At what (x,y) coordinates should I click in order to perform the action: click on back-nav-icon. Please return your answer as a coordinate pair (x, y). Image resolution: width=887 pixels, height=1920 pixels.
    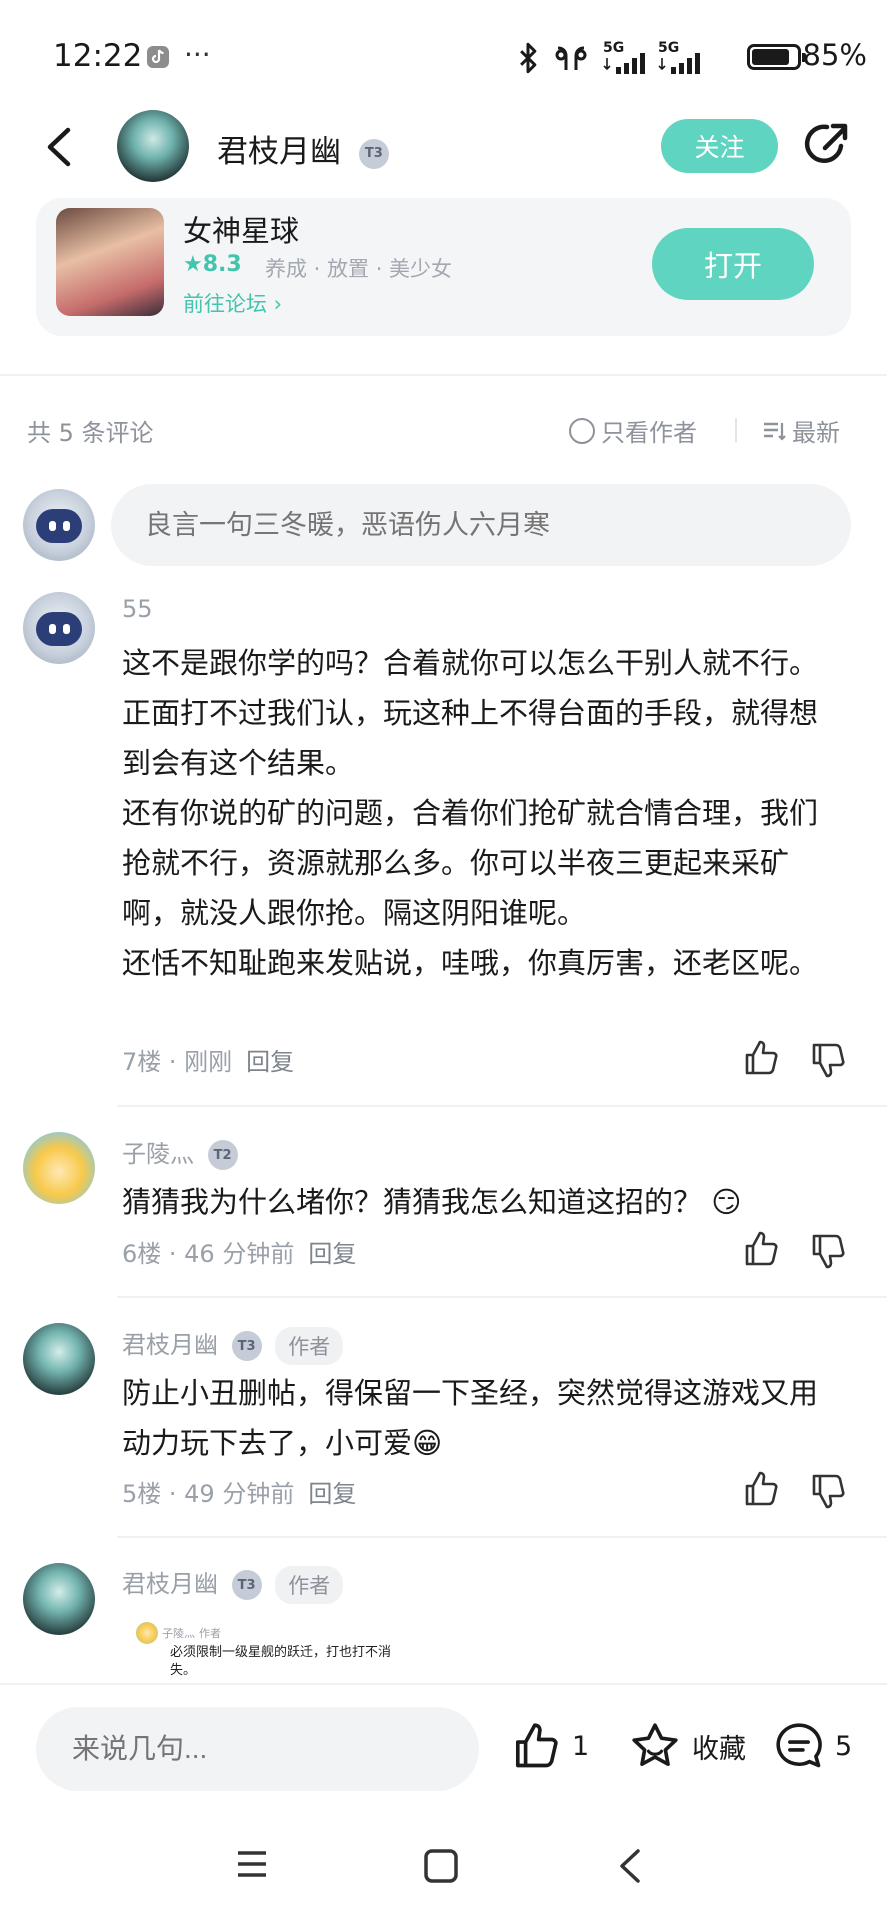
    Looking at the image, I should click on (630, 1866).